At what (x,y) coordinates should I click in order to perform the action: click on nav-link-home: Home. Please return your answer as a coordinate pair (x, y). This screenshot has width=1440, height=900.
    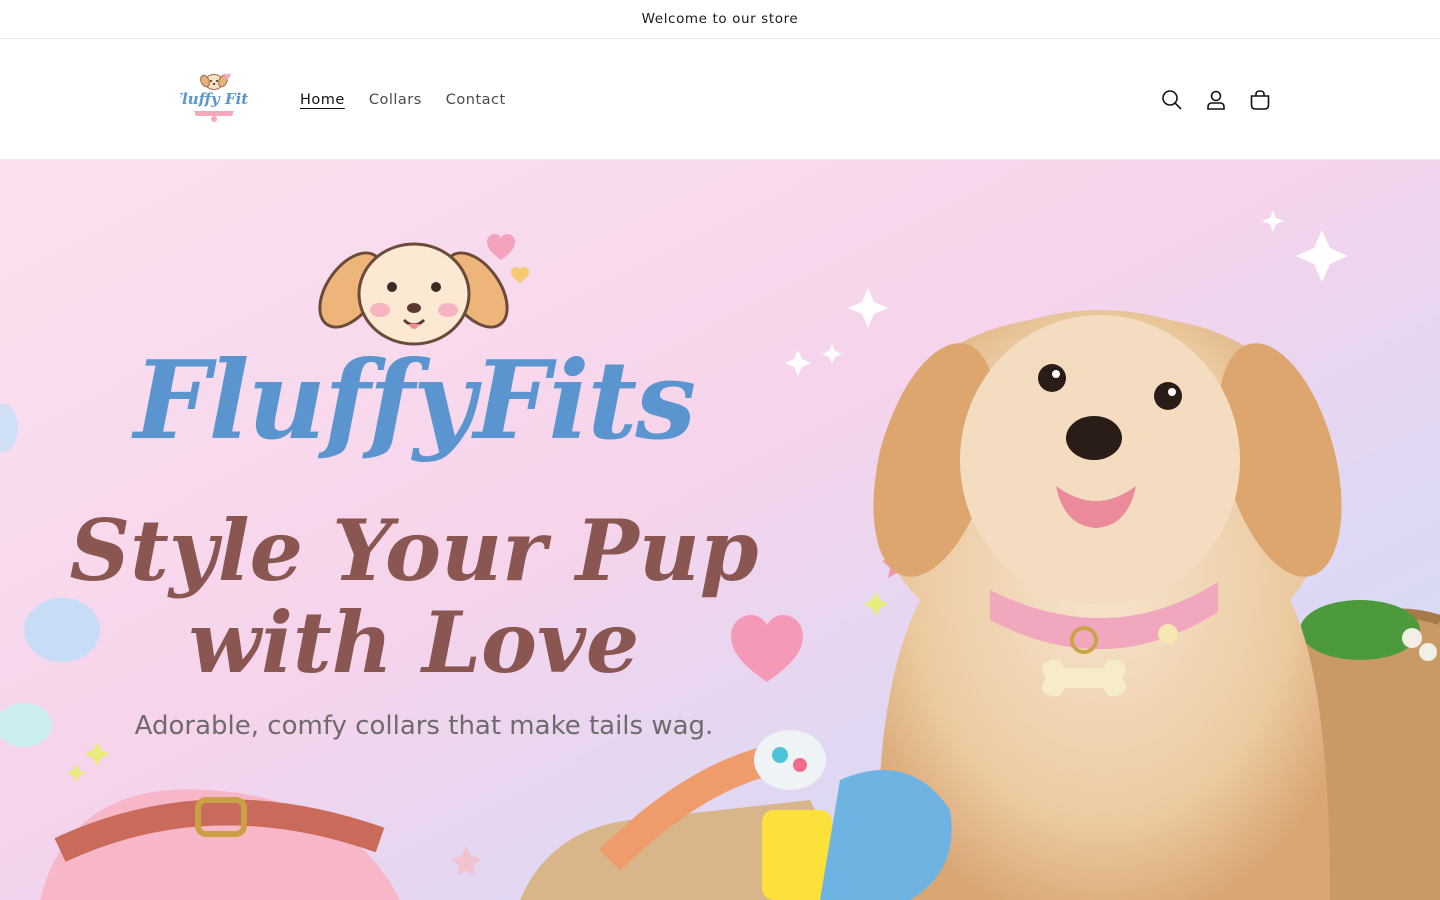
    Looking at the image, I should click on (322, 100).